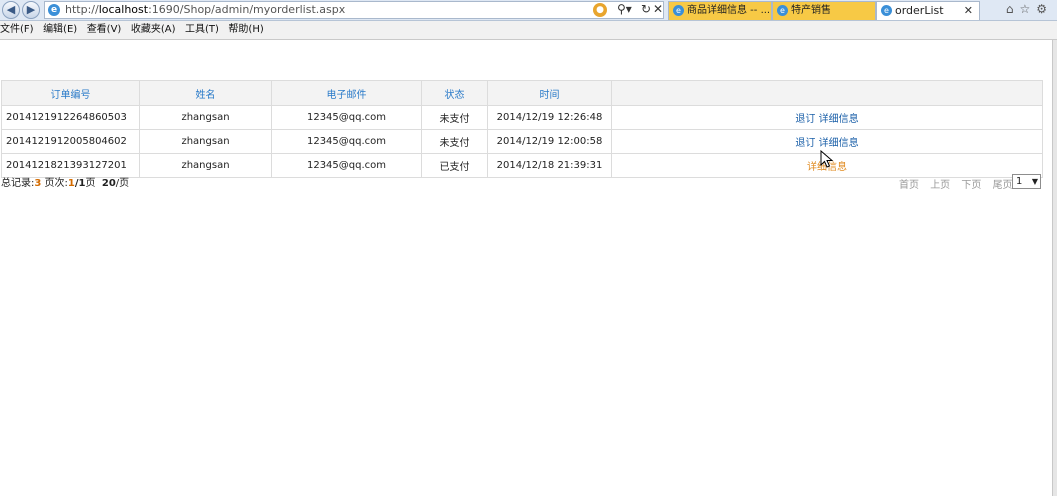 The width and height of the screenshot is (1057, 496). Describe the element at coordinates (70, 93) in the screenshot. I see `header-order-id: 订单编号` at that location.